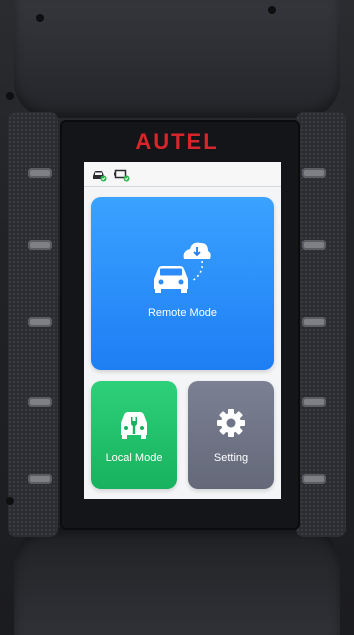 The image size is (354, 635). I want to click on car-connected-icon, so click(99, 175).